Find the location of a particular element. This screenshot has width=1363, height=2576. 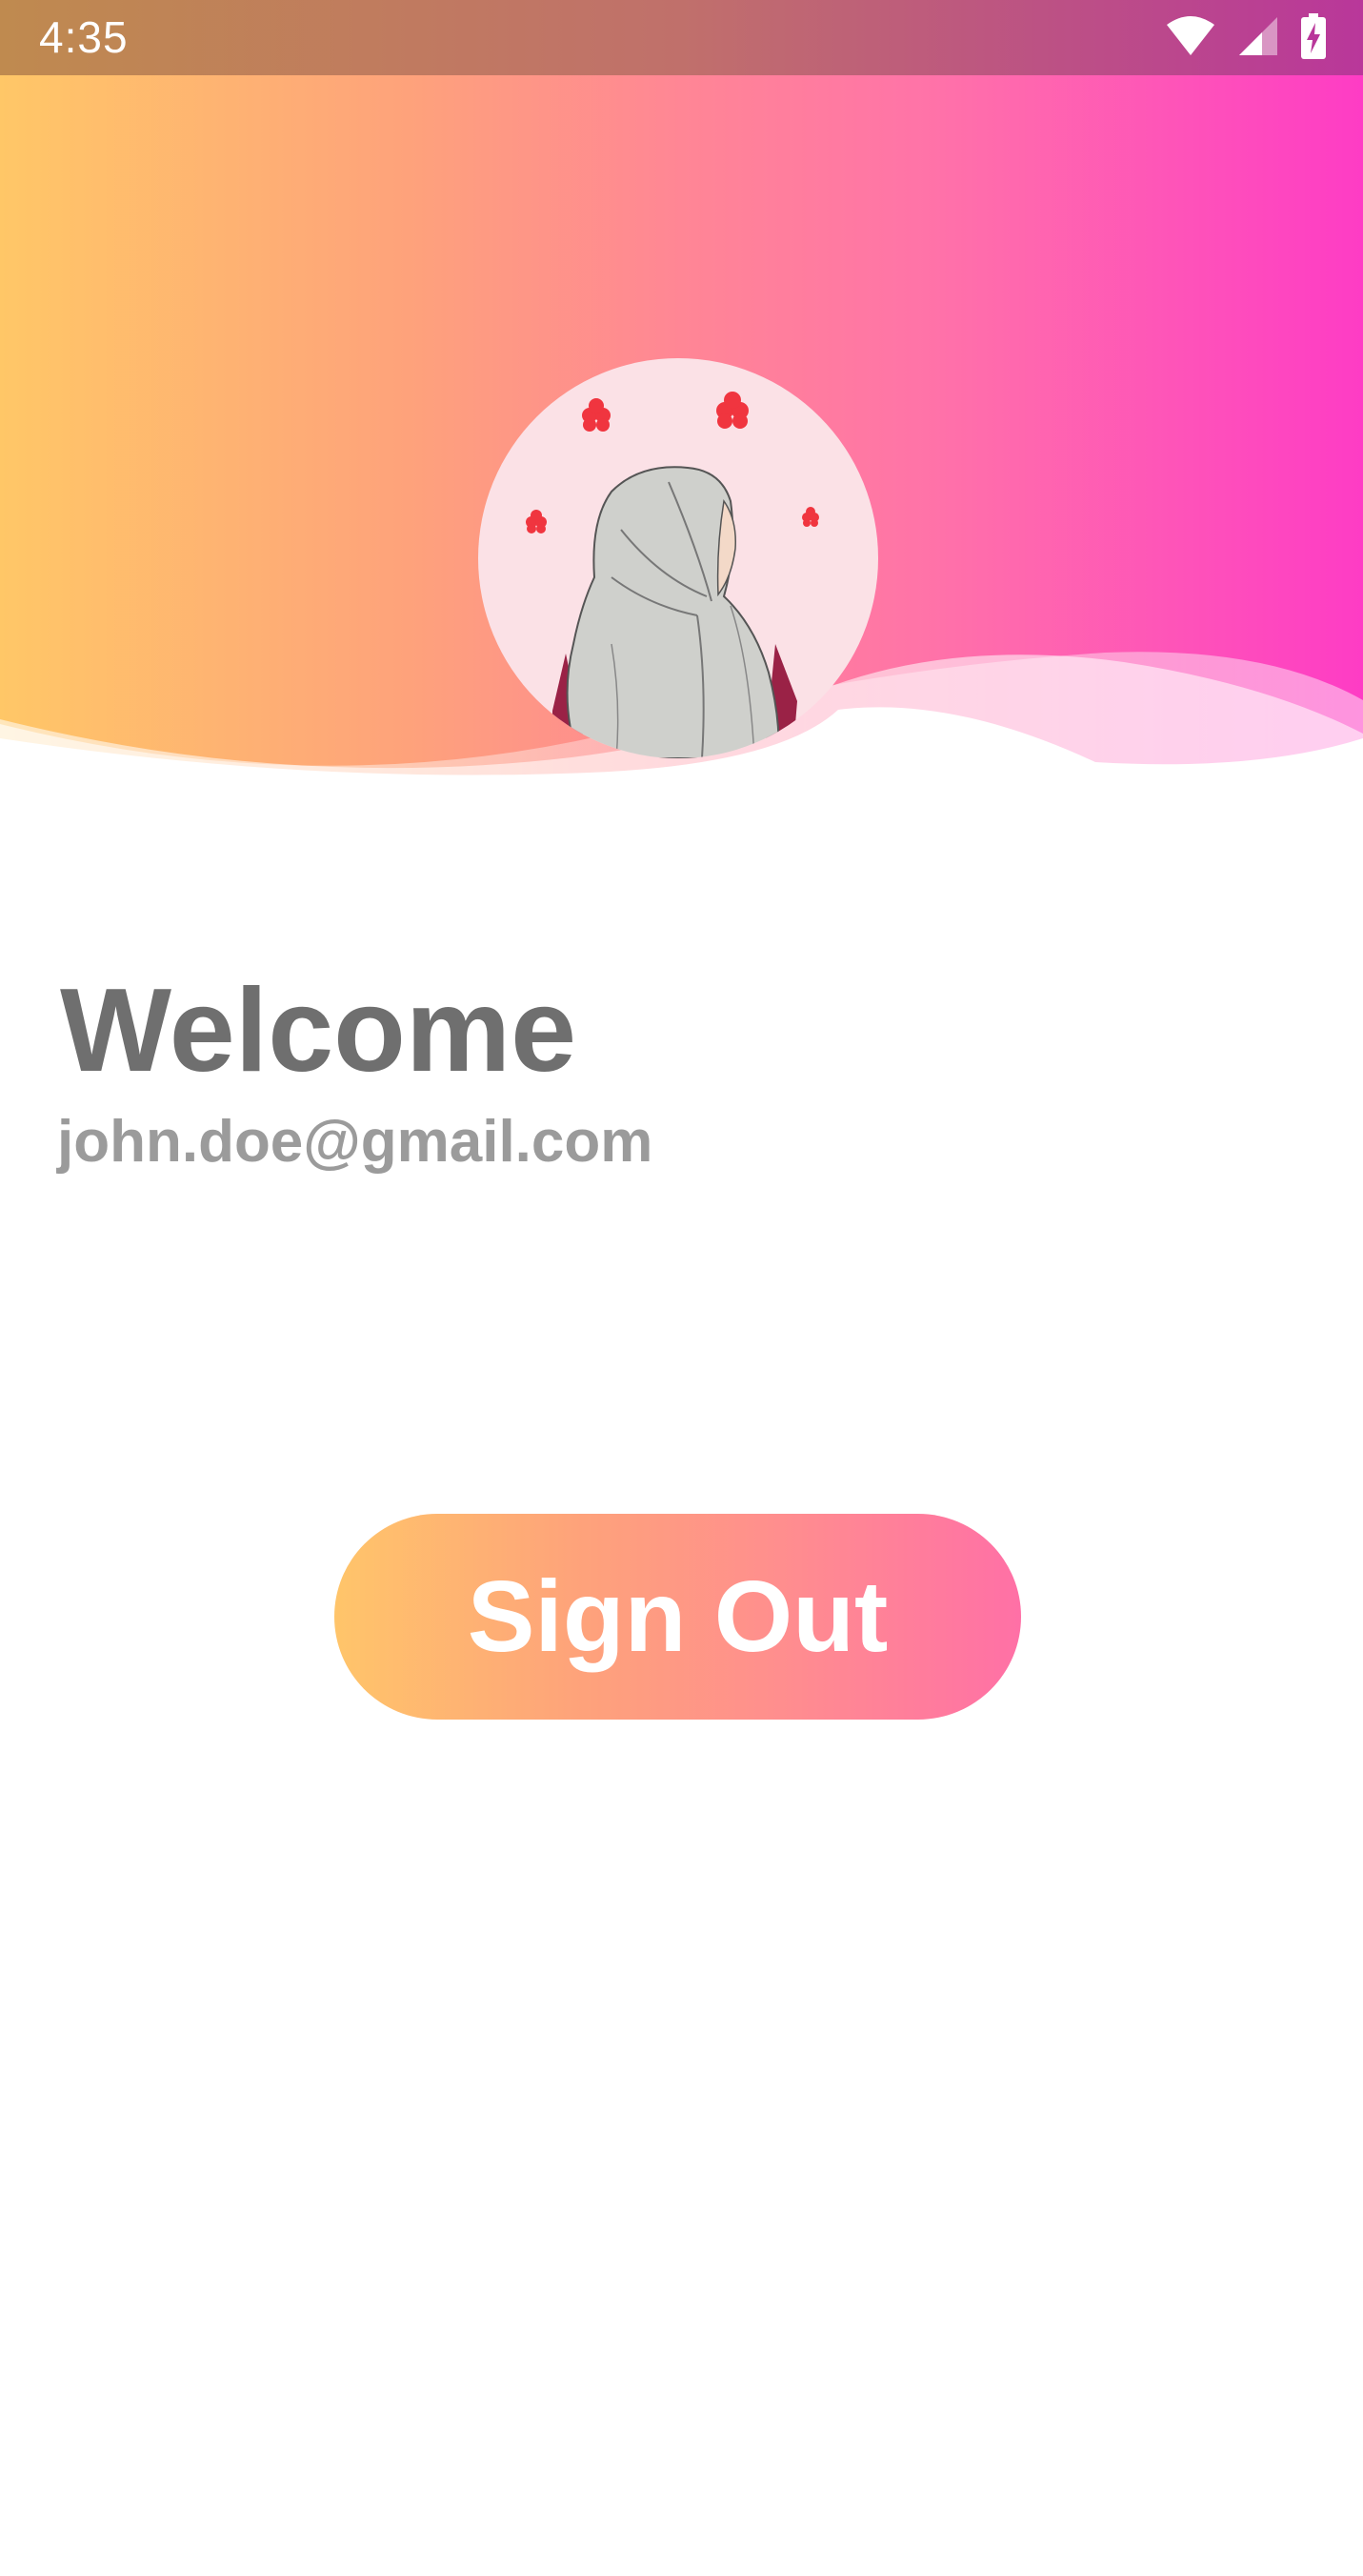

profile-avatar is located at coordinates (678, 558).